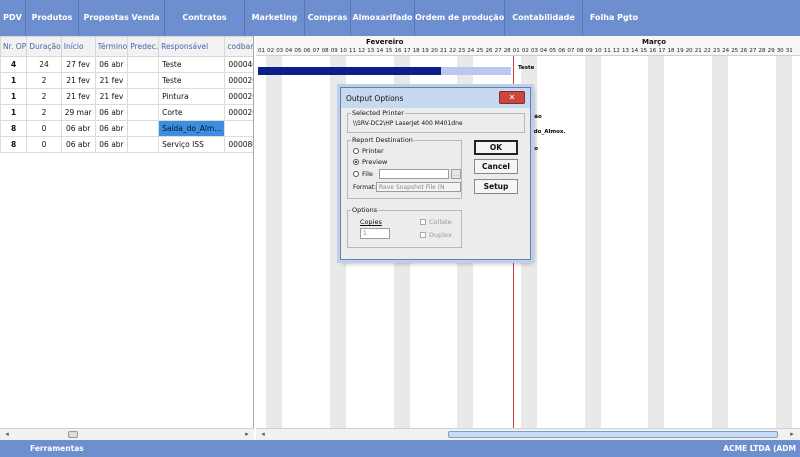  Describe the element at coordinates (143, 96) in the screenshot. I see `cell-predec` at that location.